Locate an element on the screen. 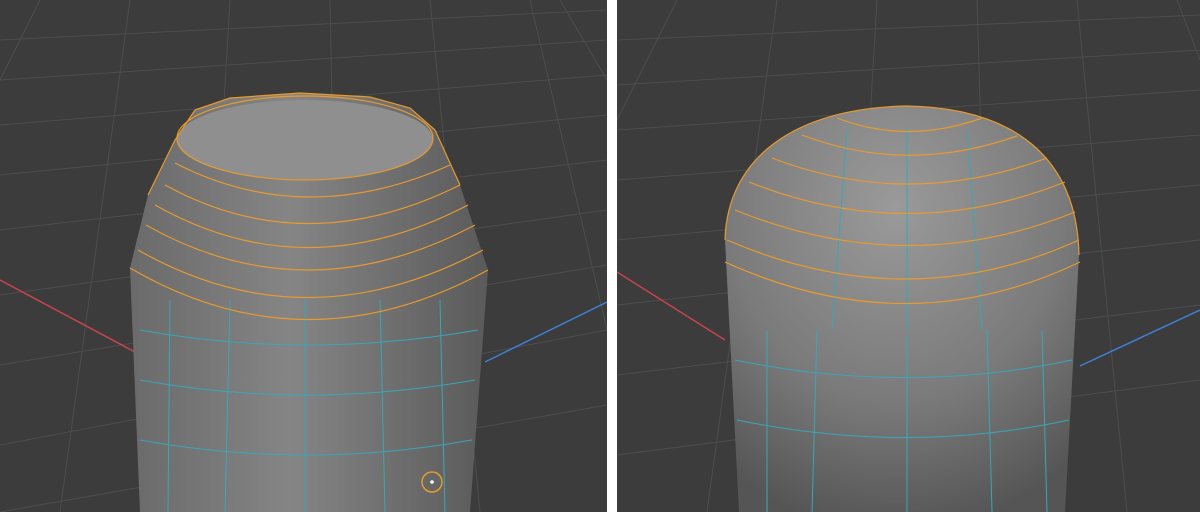 This screenshot has width=1200, height=512. panel-divider is located at coordinates (612, 256).